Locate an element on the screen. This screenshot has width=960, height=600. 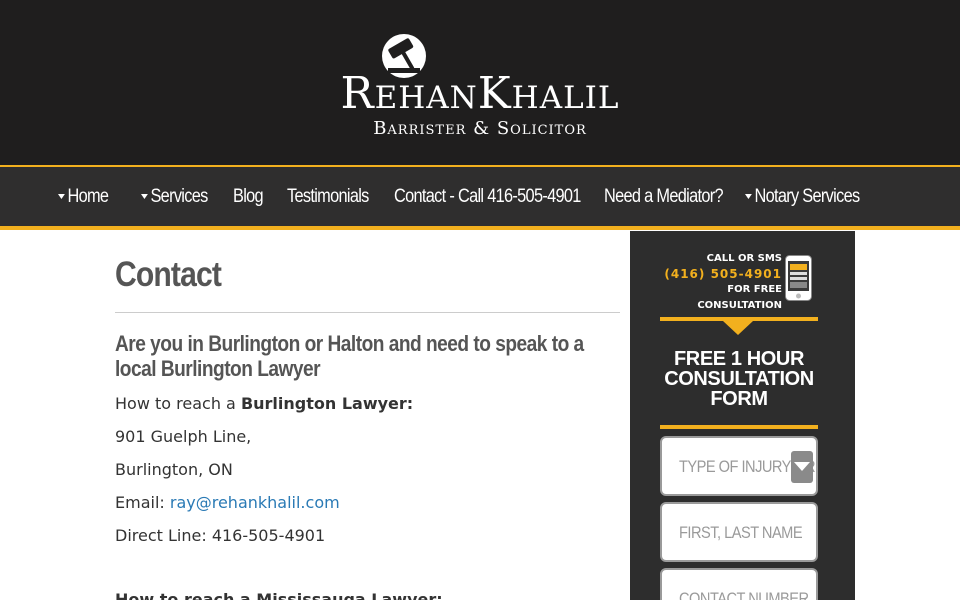
nav-item-services: Services is located at coordinates (180, 197).